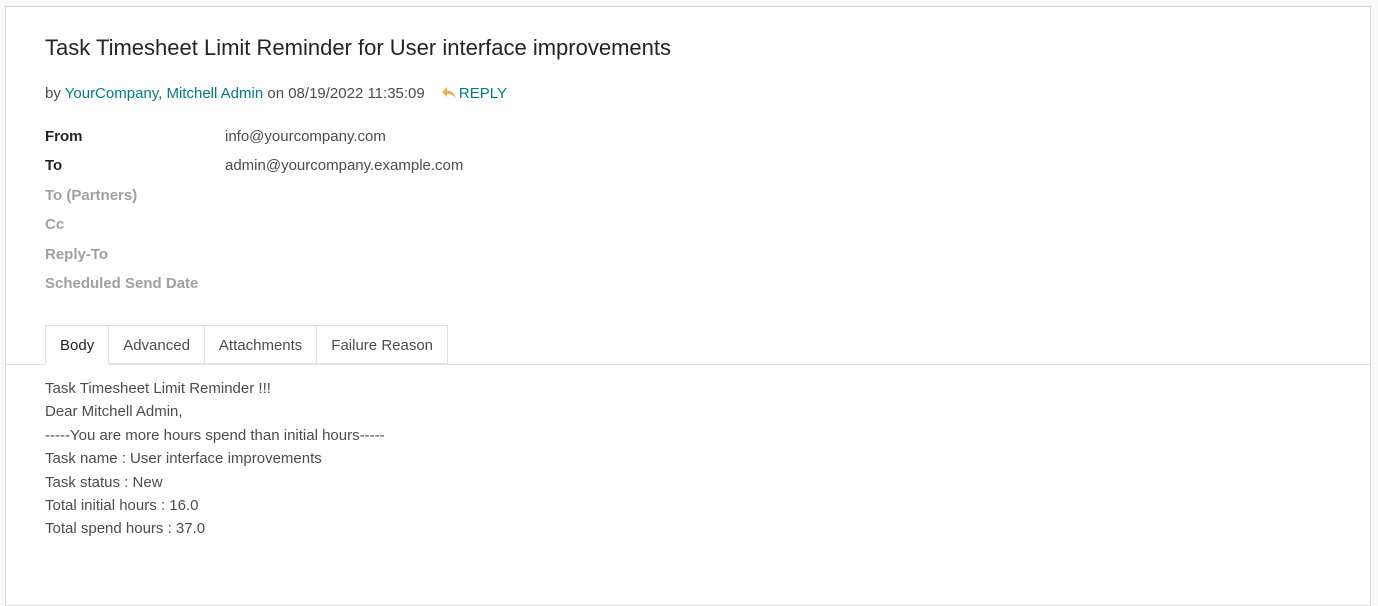  I want to click on body-line: Task name : User interface improvements, so click(183, 459).